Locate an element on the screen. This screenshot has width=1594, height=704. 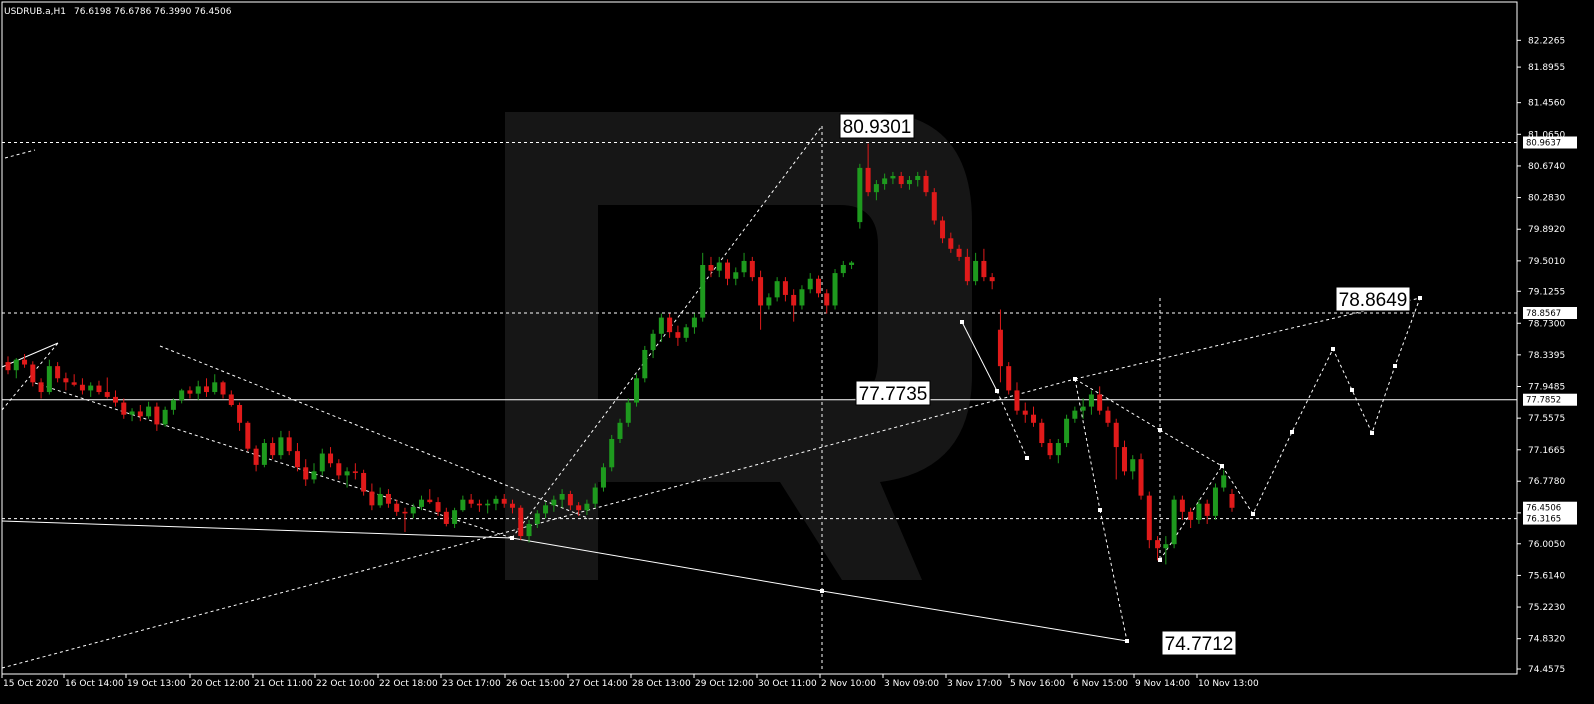
trend-line is located at coordinates (974, 616).